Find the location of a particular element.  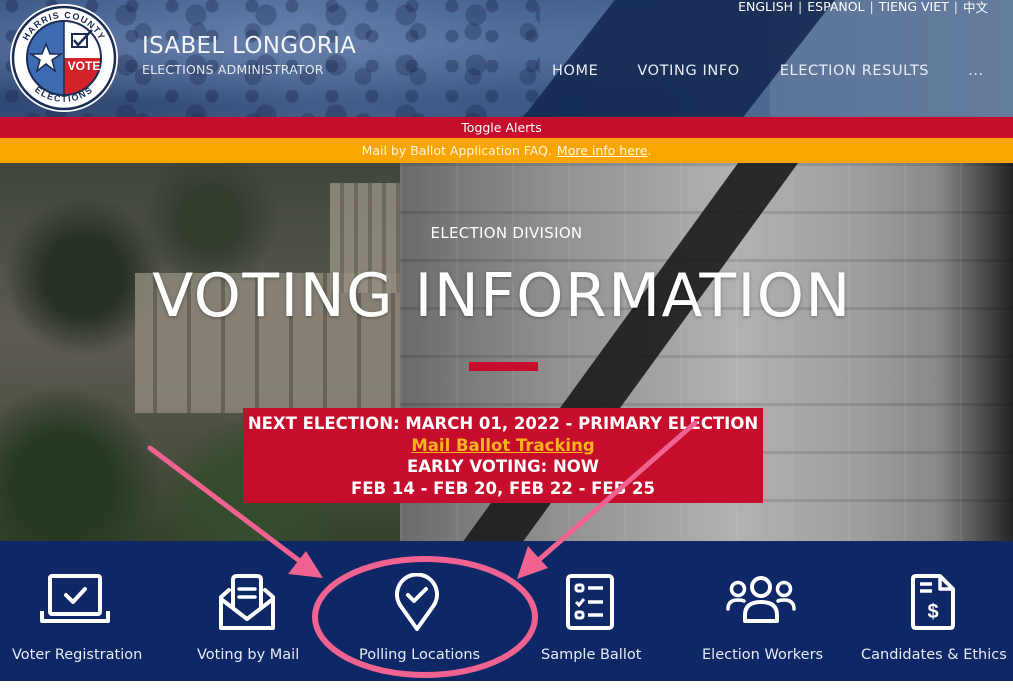

quick-link-sample-ballot: Sample Ballot is located at coordinates (590, 611).